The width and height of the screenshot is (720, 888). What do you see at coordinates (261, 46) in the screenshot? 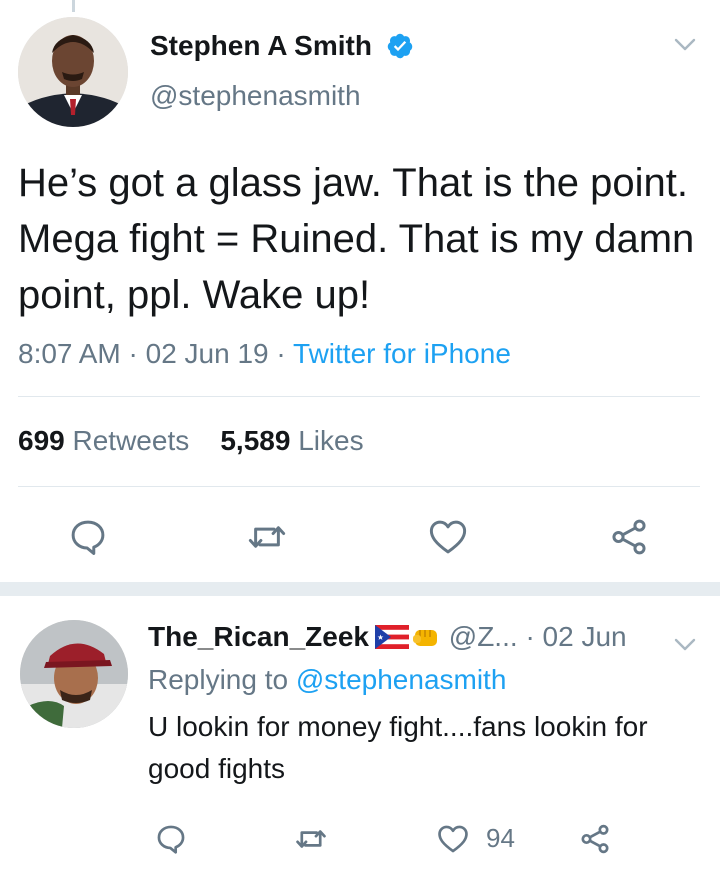
I see `author-display-name: Stephen A Smith` at bounding box center [261, 46].